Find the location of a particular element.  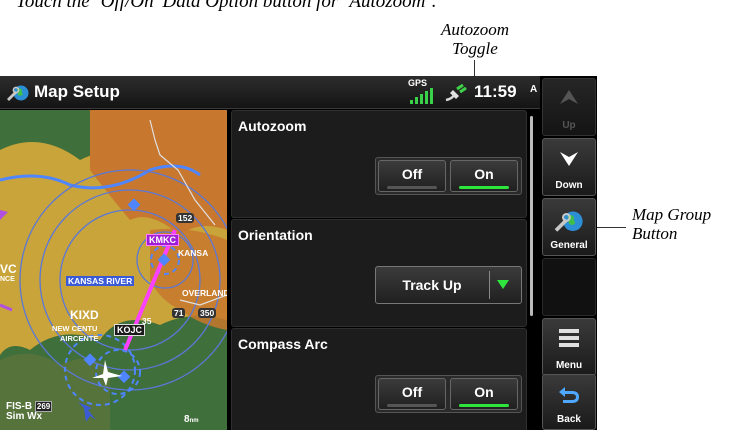

range-unit: nm is located at coordinates (194, 421).